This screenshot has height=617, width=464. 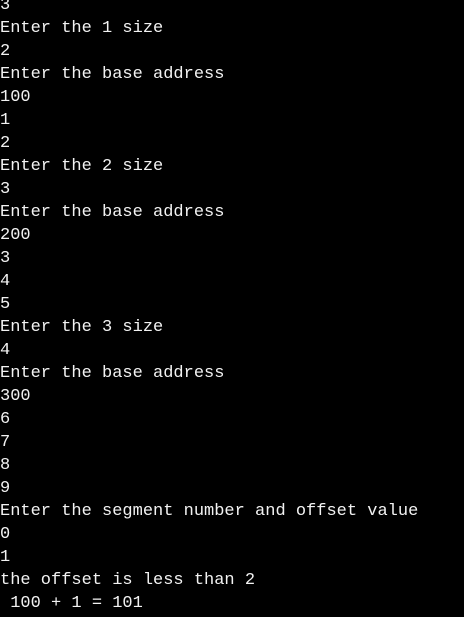 I want to click on console-line: Enter the 2 size, so click(x=82, y=166).